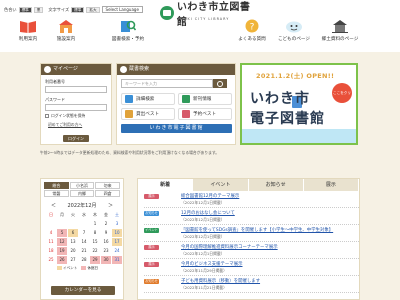  Describe the element at coordinates (84, 233) in the screenshot. I see `calendar-day: 7` at that location.